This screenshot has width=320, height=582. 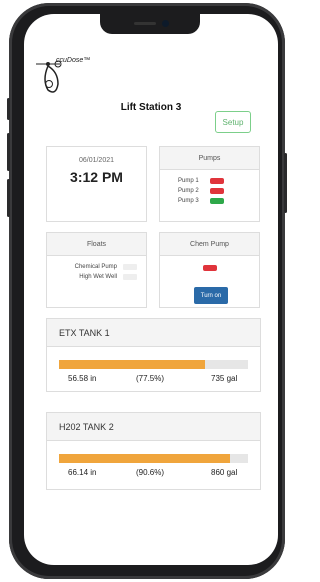 I want to click on tank-2-level-fill, so click(x=145, y=458).